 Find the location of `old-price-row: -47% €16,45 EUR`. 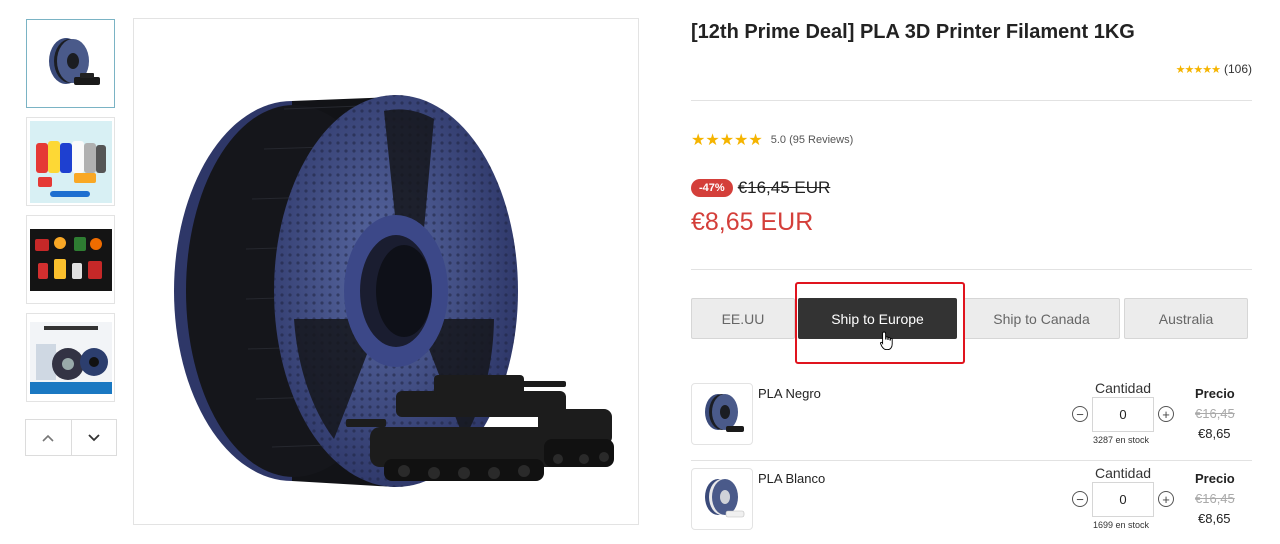

old-price-row: -47% €16,45 EUR is located at coordinates (760, 188).